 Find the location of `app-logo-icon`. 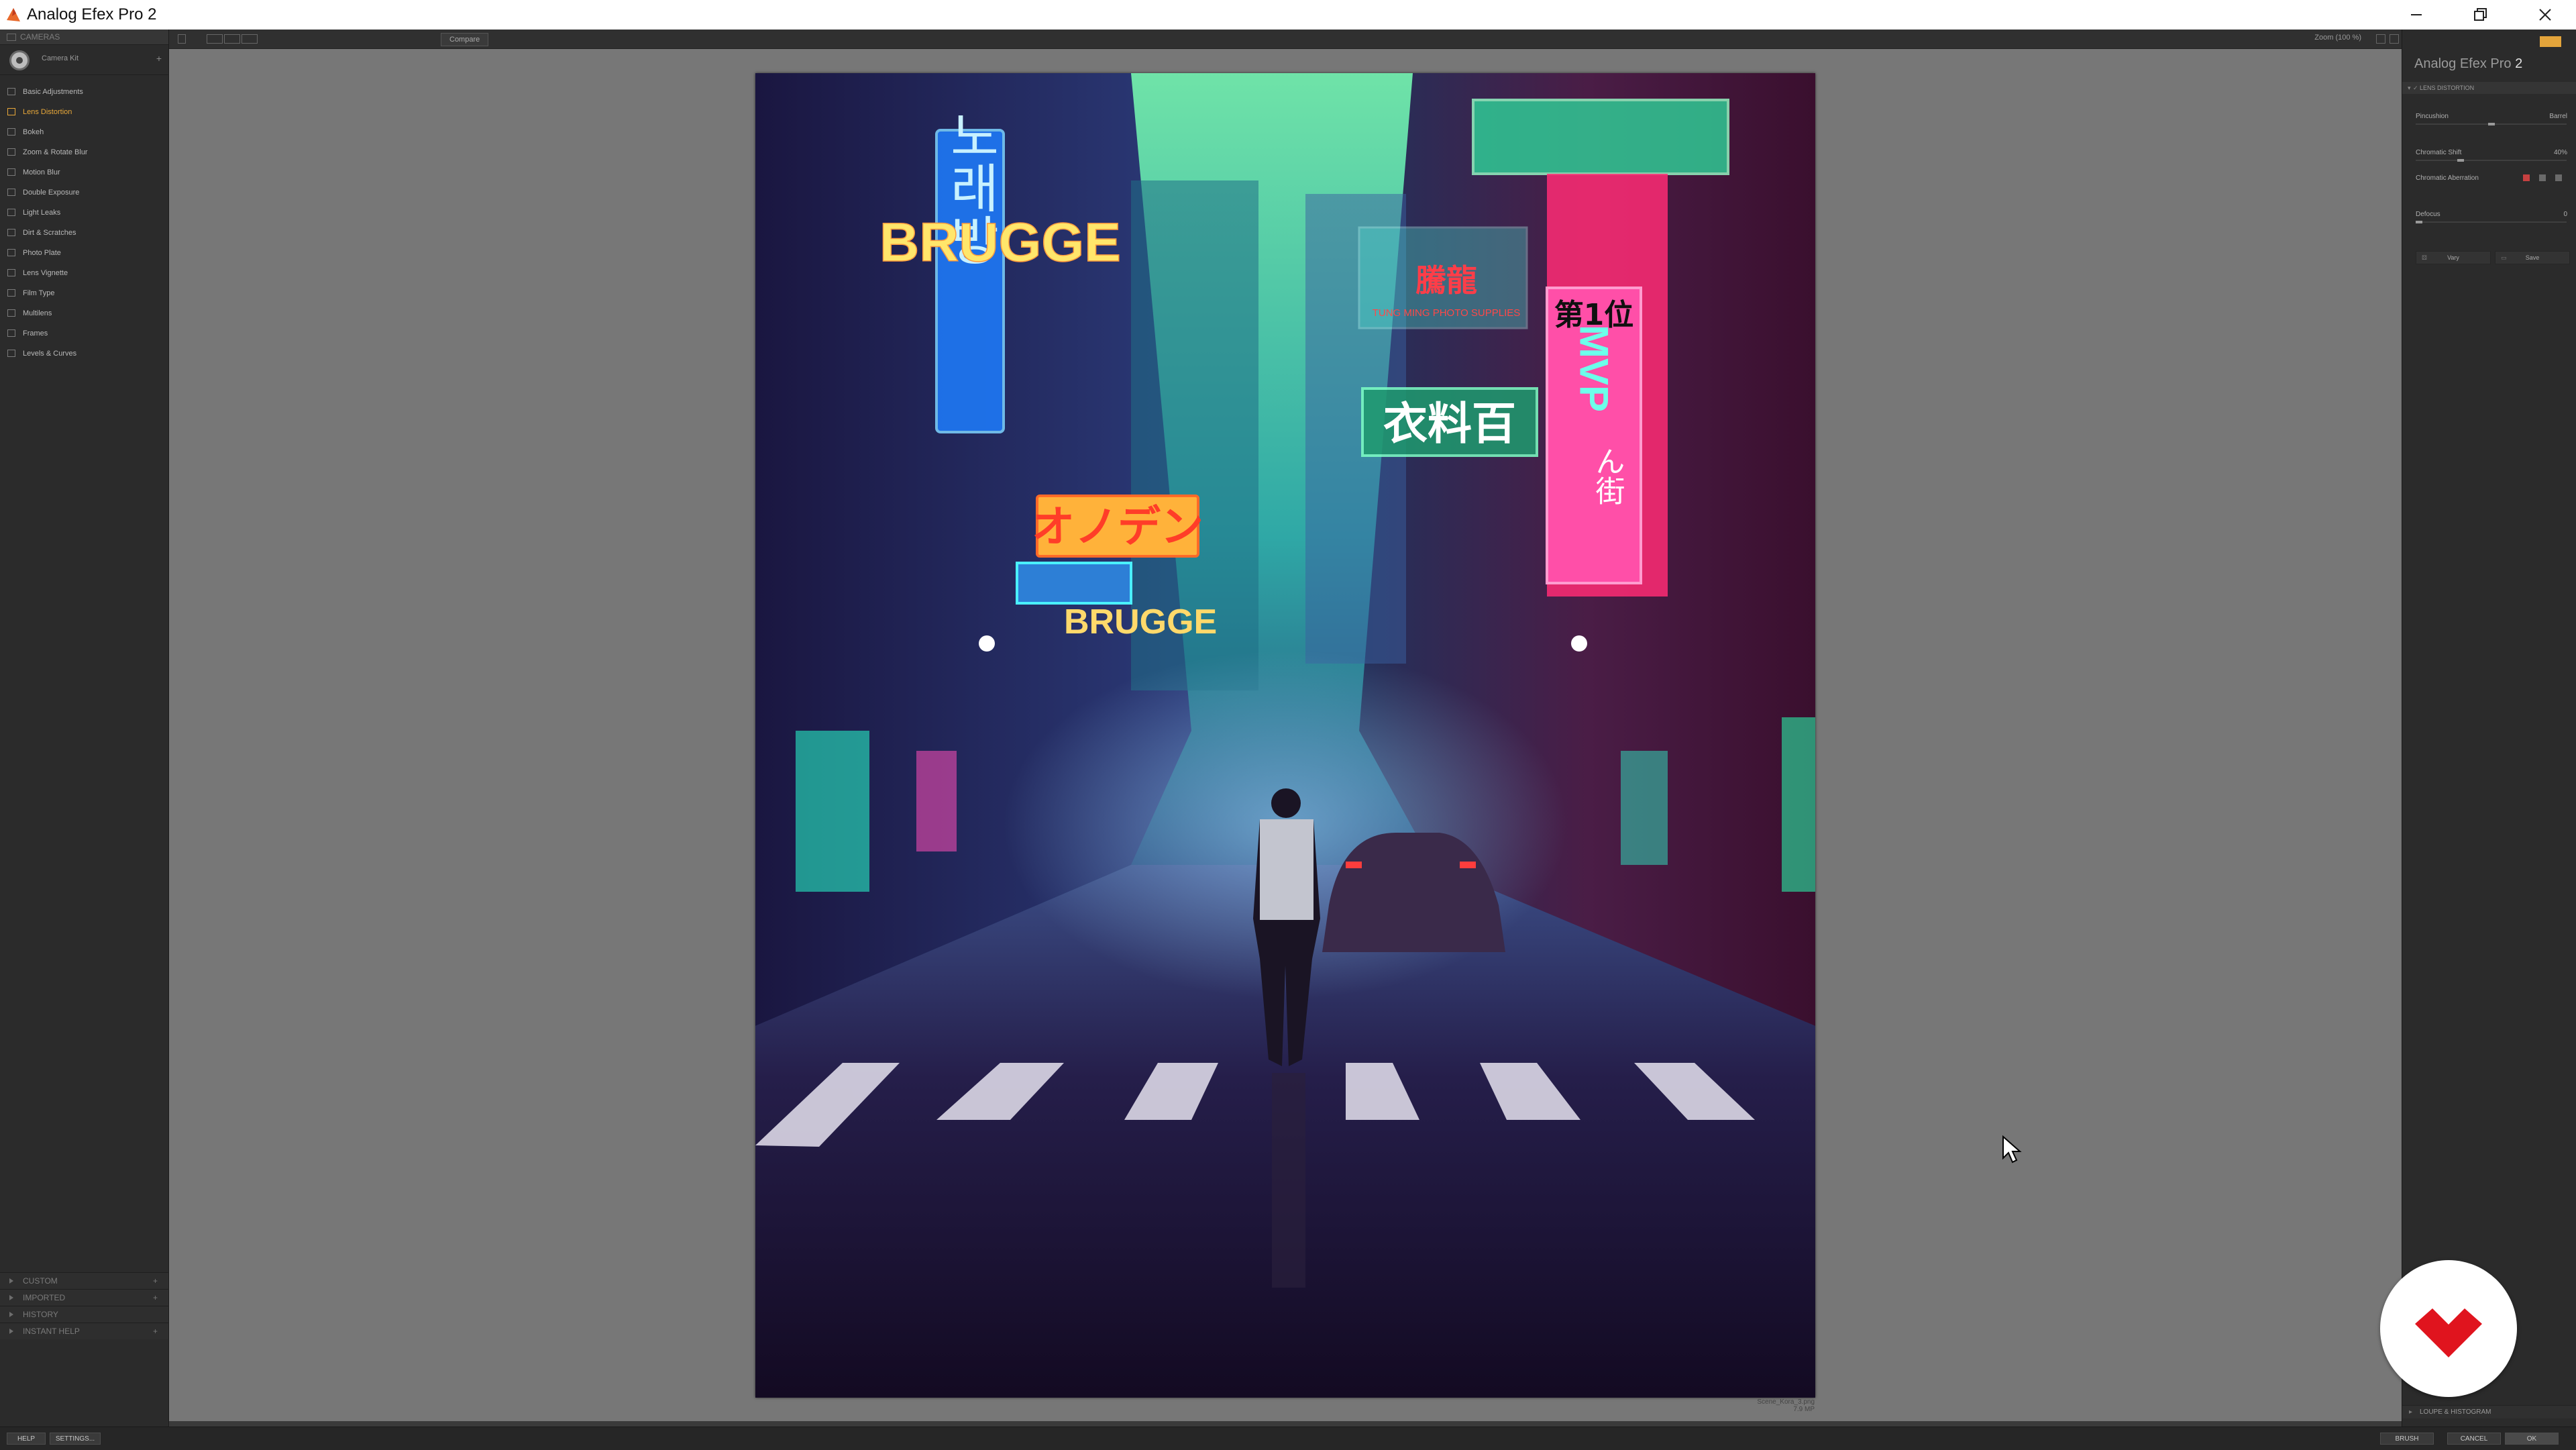

app-logo-icon is located at coordinates (13, 14).